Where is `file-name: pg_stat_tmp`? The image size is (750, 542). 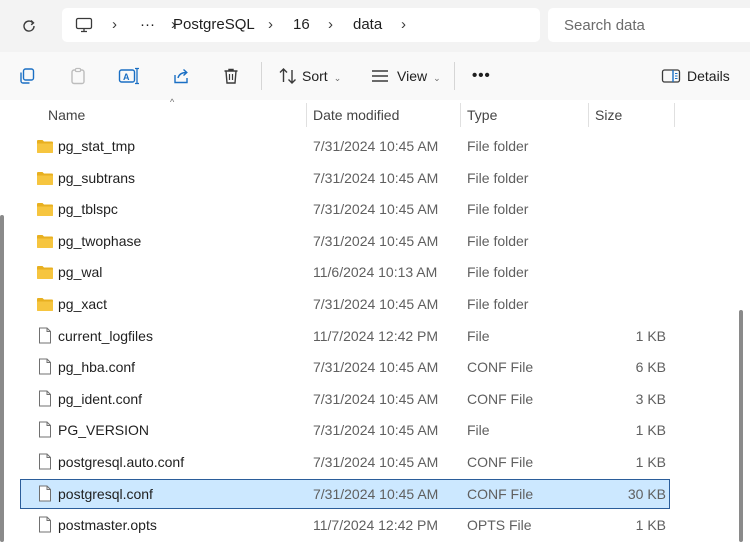 file-name: pg_stat_tmp is located at coordinates (97, 146).